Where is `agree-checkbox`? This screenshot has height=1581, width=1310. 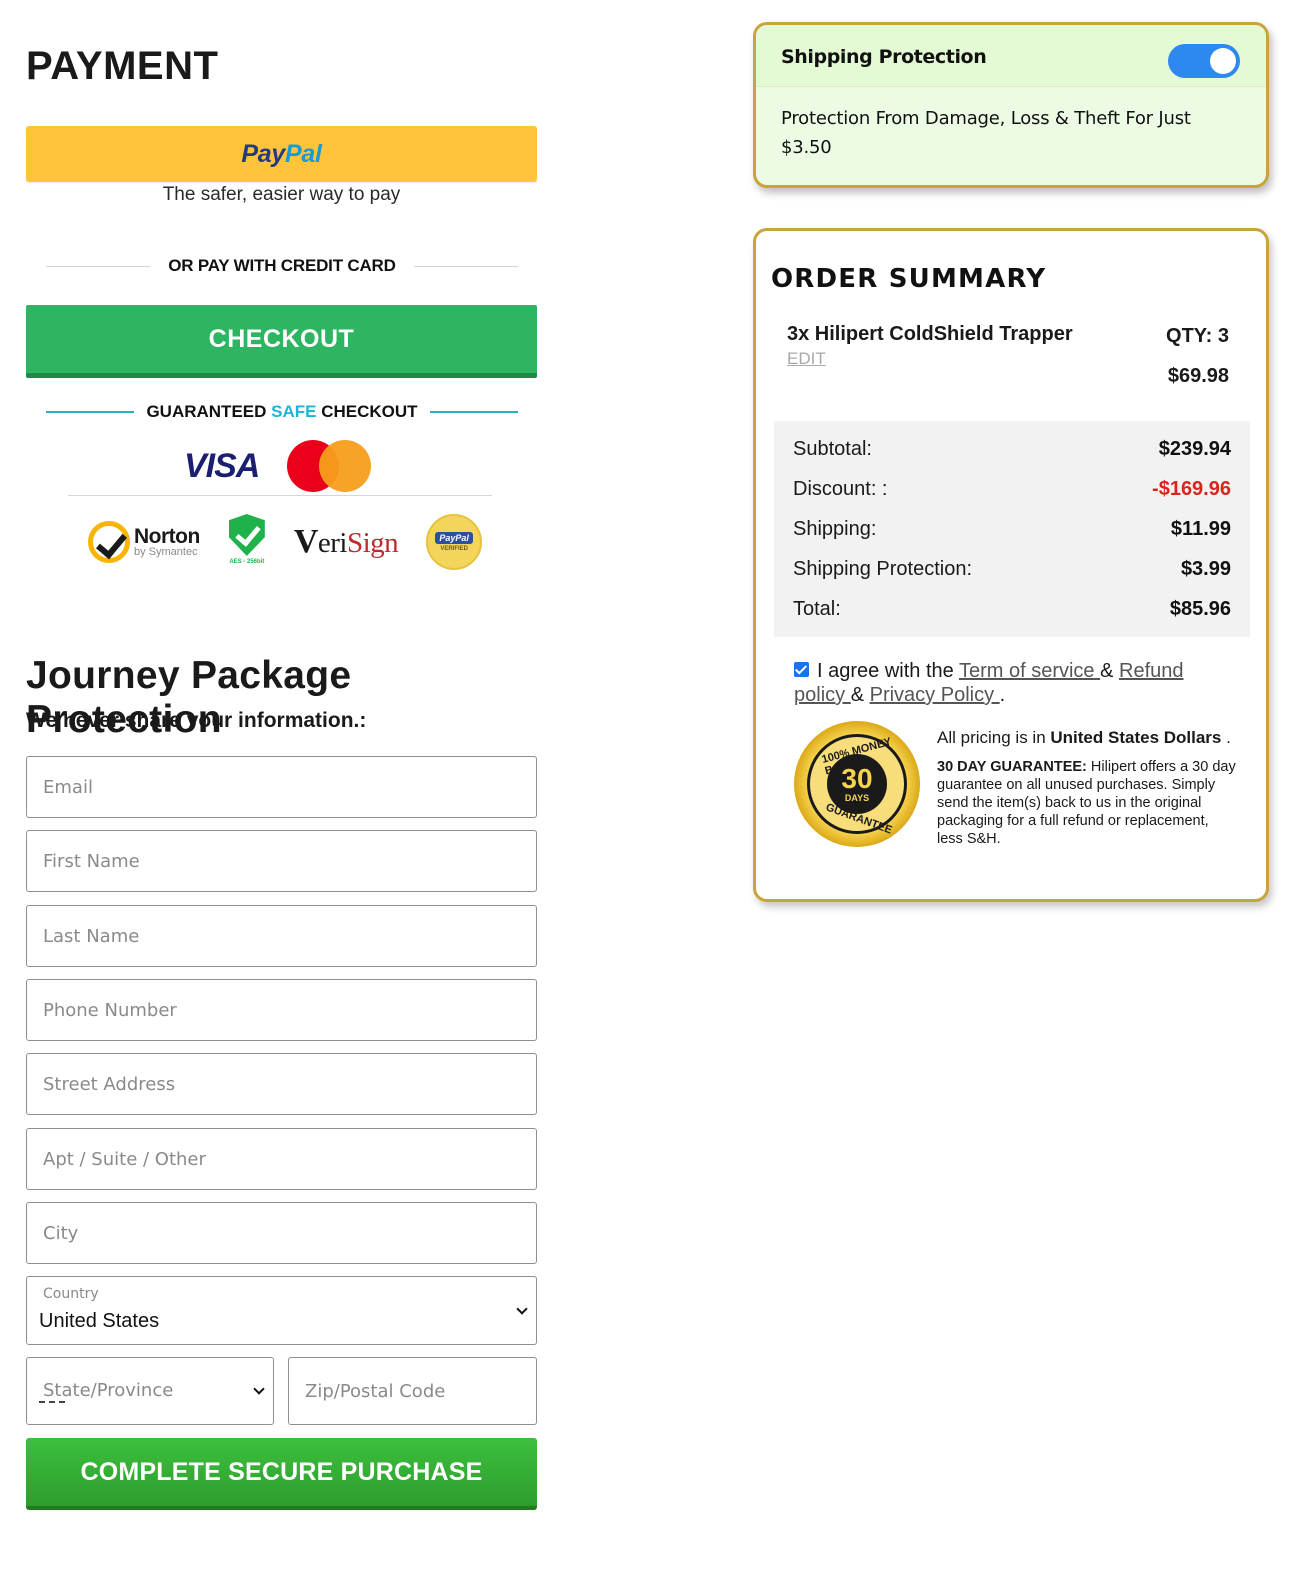 agree-checkbox is located at coordinates (801, 670).